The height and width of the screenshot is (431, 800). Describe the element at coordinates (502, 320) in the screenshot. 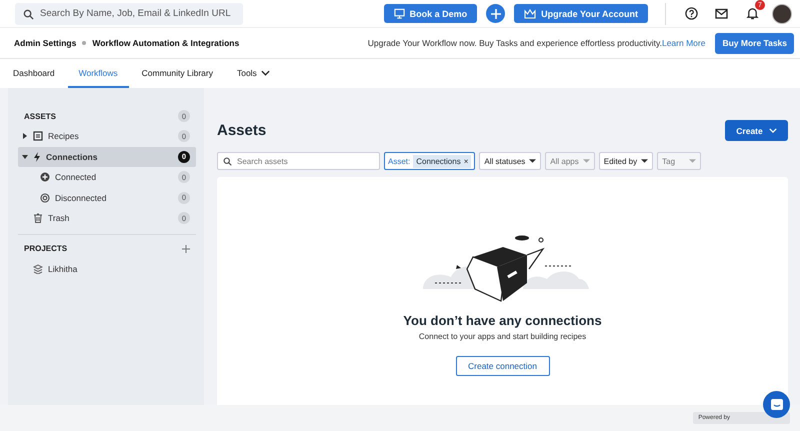

I see `empty-state-title: You don’t have any connections` at that location.